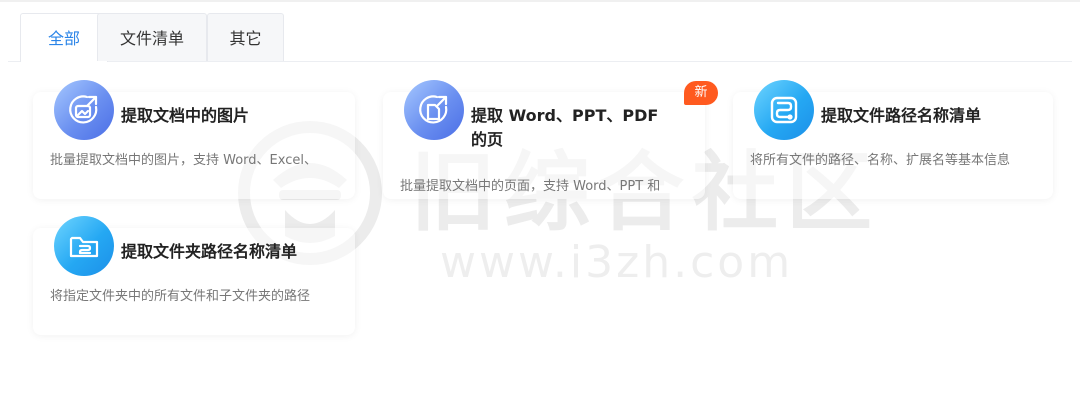  What do you see at coordinates (434, 110) in the screenshot?
I see `page-extract-icon` at bounding box center [434, 110].